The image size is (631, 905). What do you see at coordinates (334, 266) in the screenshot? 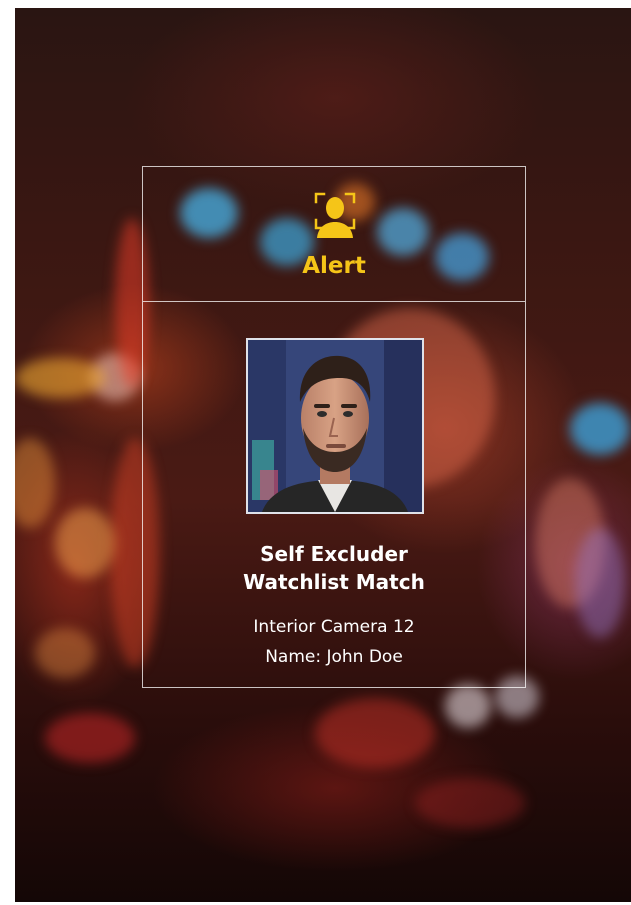
I see `alert-title: Alert` at bounding box center [334, 266].